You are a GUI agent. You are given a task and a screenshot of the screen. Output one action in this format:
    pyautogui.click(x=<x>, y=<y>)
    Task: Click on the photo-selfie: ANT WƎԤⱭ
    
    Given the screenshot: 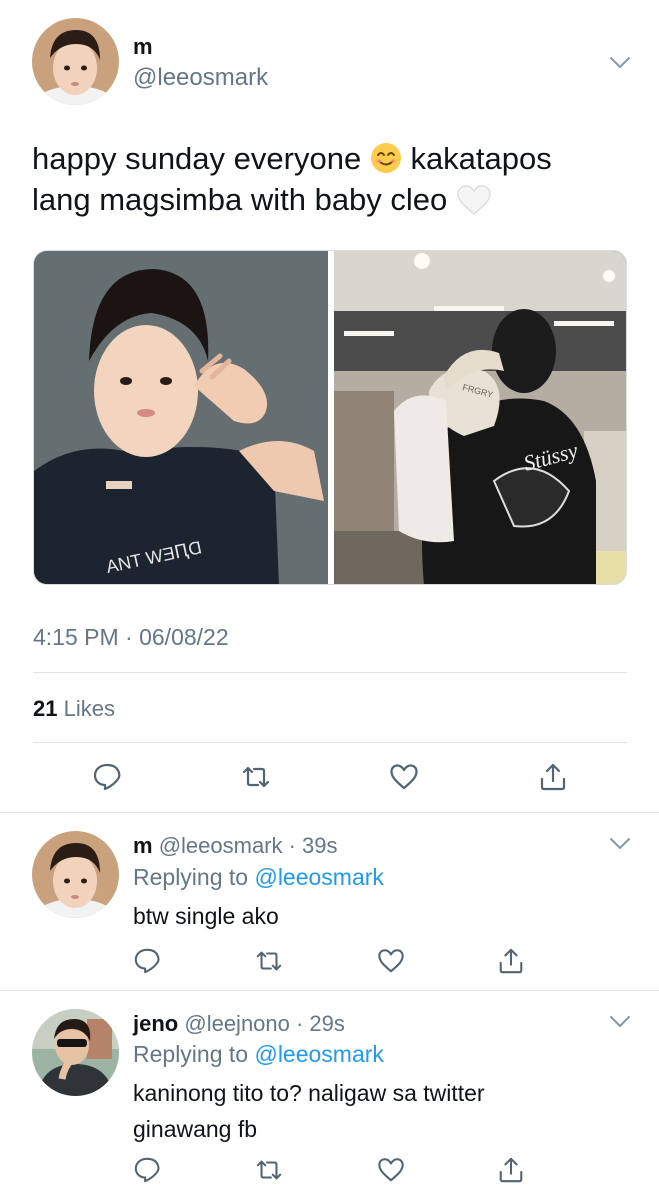 What is the action you would take?
    pyautogui.click(x=181, y=417)
    